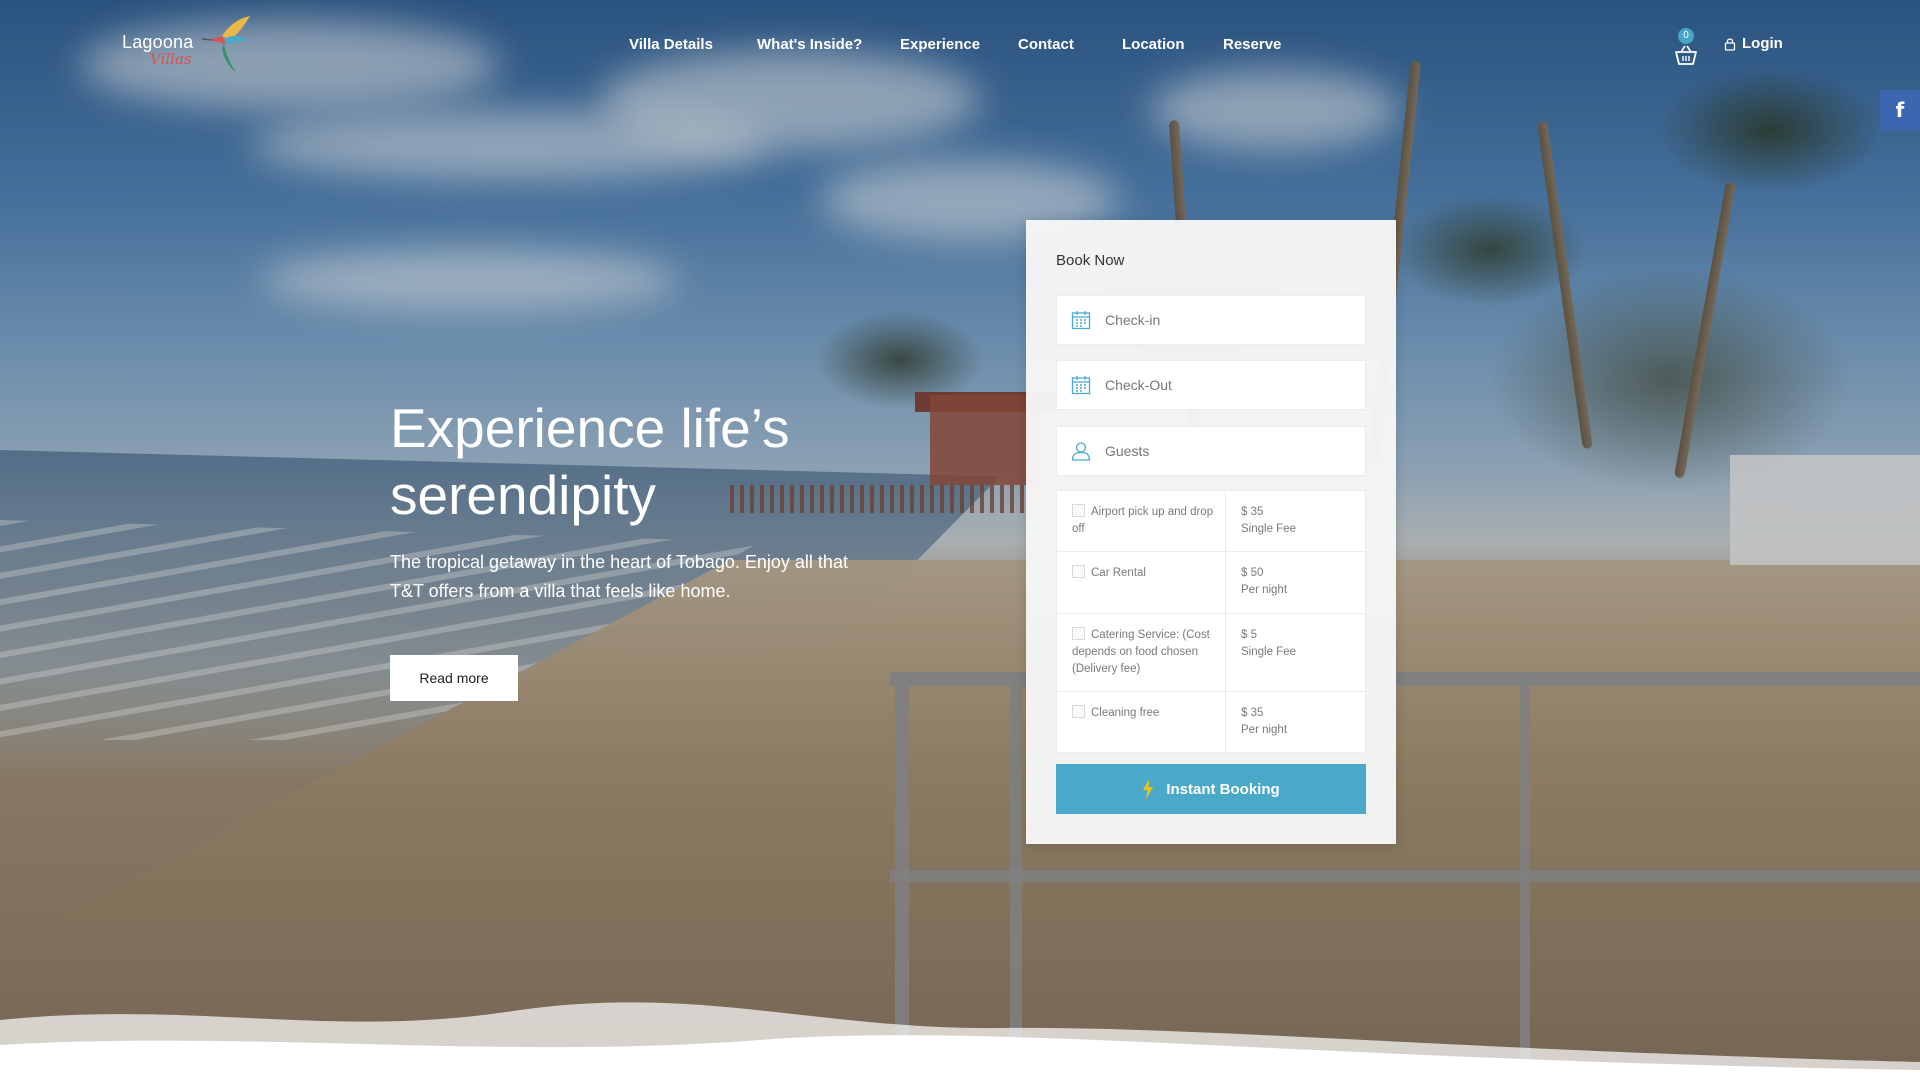 The width and height of the screenshot is (1920, 1080). Describe the element at coordinates (590, 461) in the screenshot. I see `hero-title: Experience life’s serendipity` at that location.